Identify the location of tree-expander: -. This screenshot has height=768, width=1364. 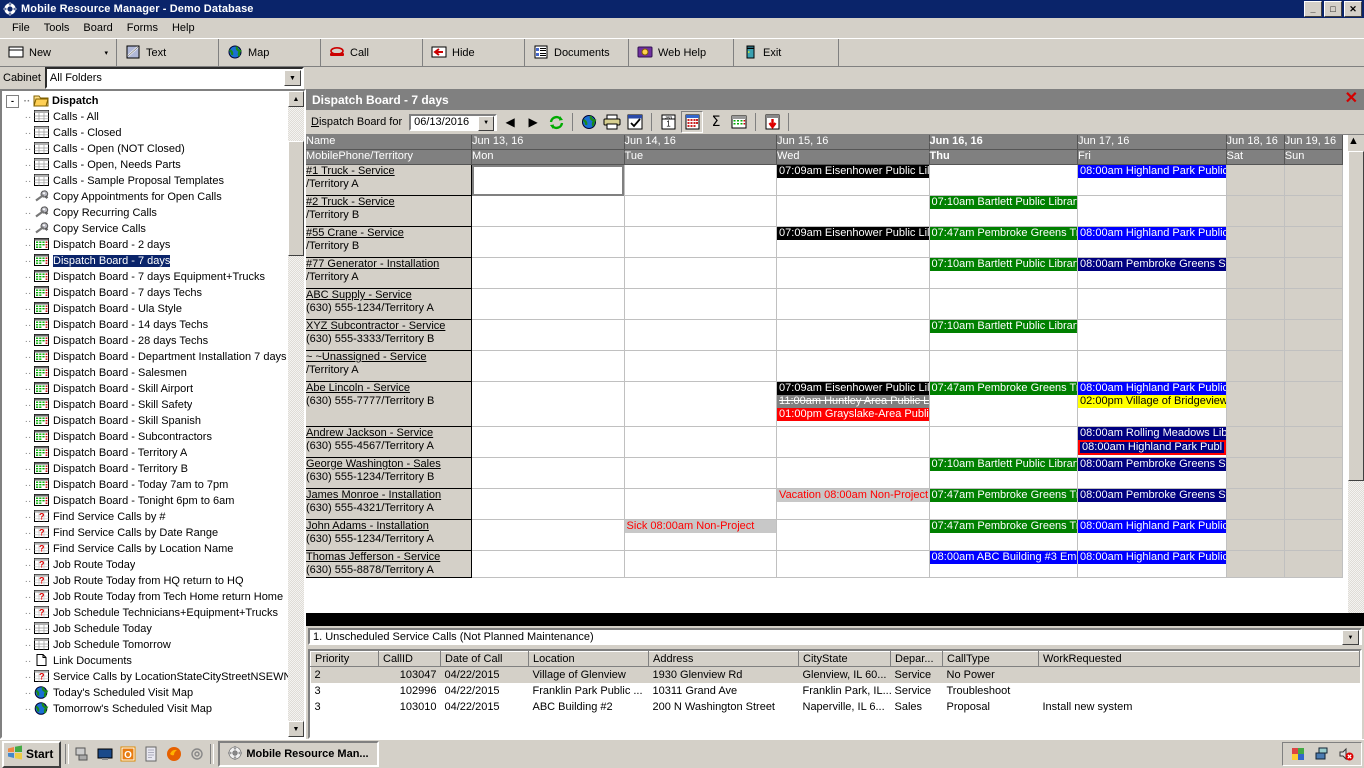
(12, 101).